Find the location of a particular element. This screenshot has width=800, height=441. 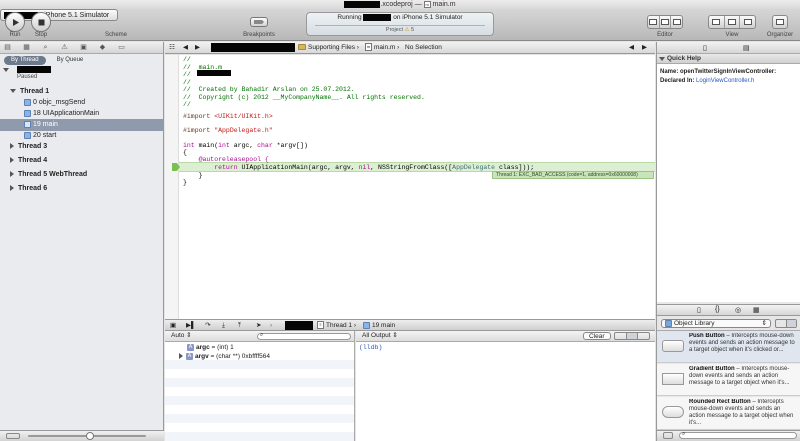

organizer-button is located at coordinates (780, 22).